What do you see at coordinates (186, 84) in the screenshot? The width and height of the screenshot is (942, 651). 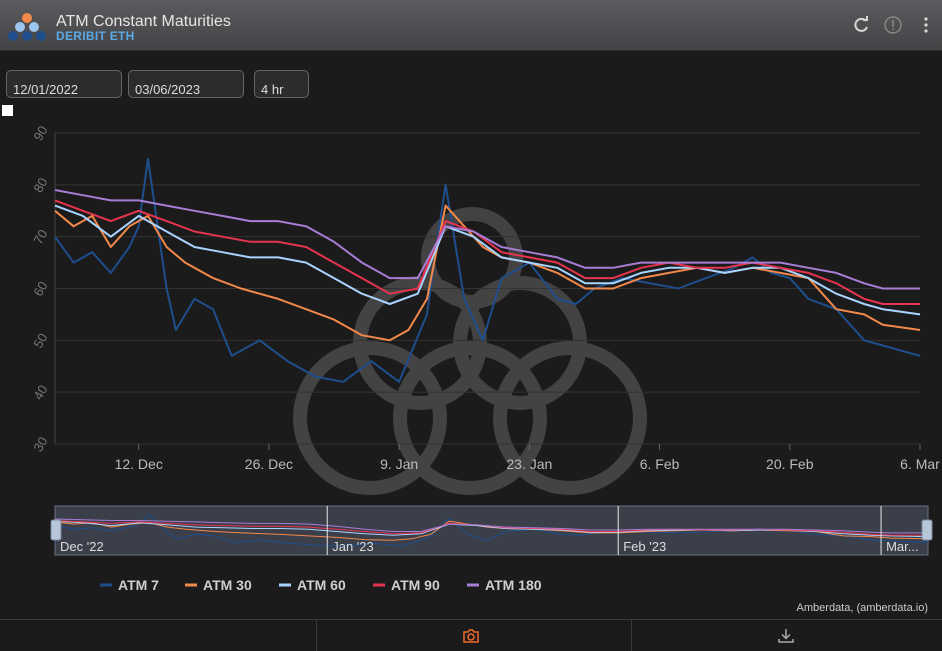 I see `end-date-input: 03/06/2023` at bounding box center [186, 84].